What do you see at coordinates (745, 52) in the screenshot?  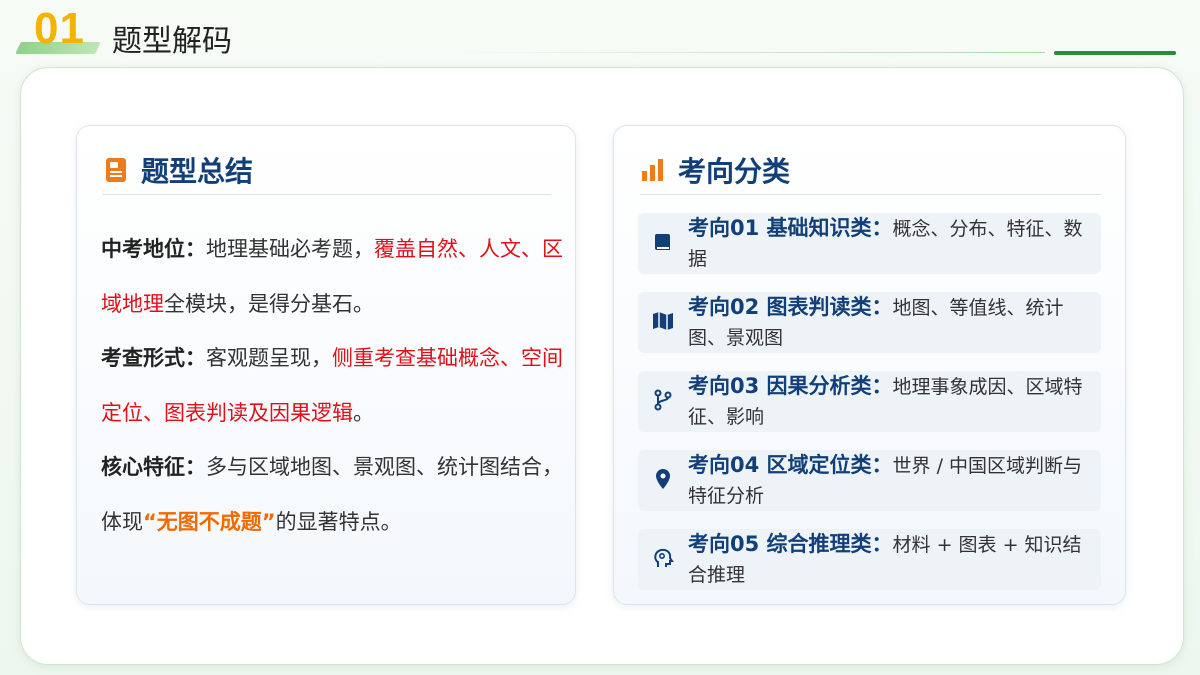 I see `title-divider` at bounding box center [745, 52].